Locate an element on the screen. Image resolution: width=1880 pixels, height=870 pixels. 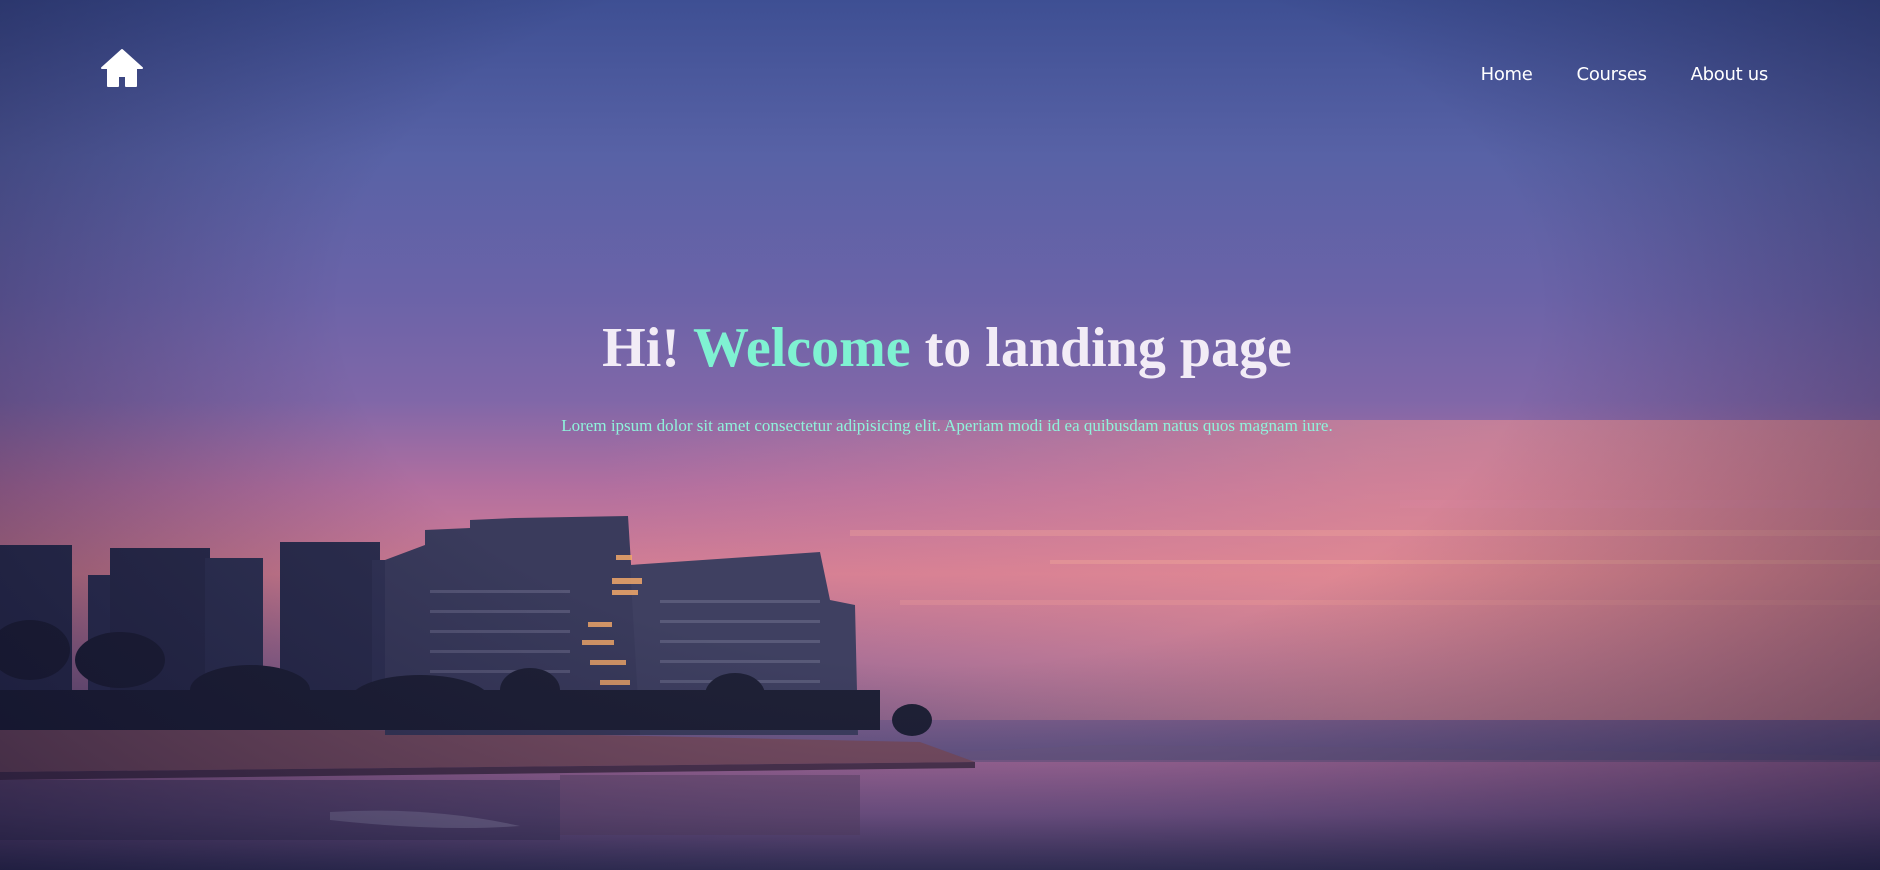
home-icon is located at coordinates (122, 68).